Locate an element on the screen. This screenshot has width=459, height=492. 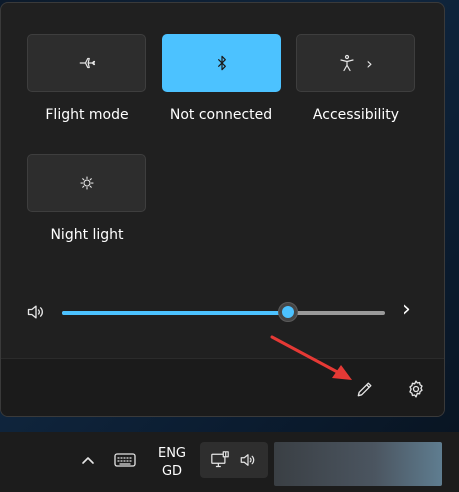
flight-mode-label: Flight mode is located at coordinates (87, 115).